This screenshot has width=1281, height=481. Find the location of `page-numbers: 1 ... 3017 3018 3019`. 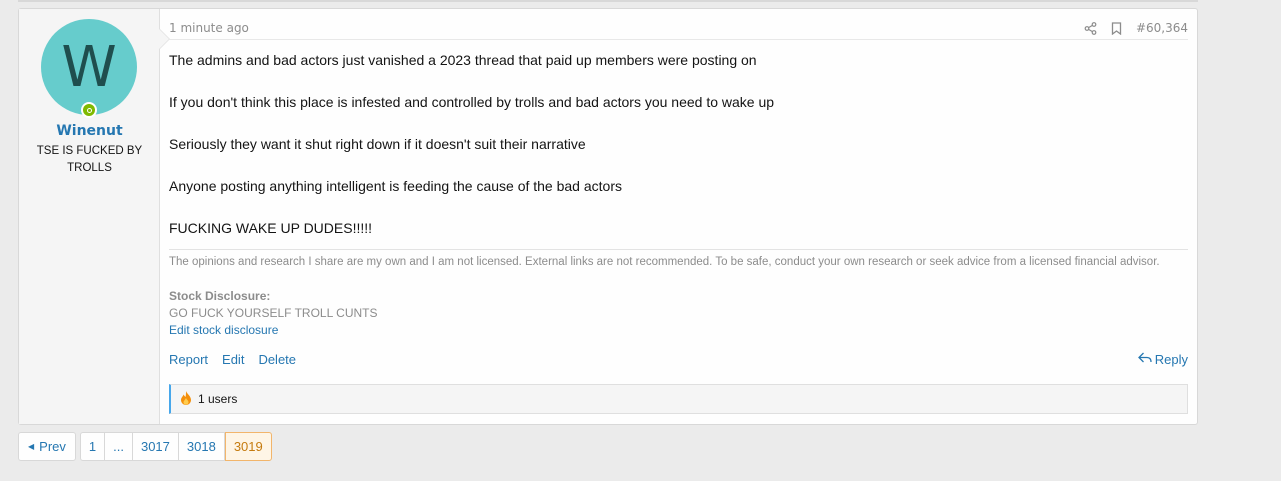

page-numbers: 1 ... 3017 3018 3019 is located at coordinates (175, 446).